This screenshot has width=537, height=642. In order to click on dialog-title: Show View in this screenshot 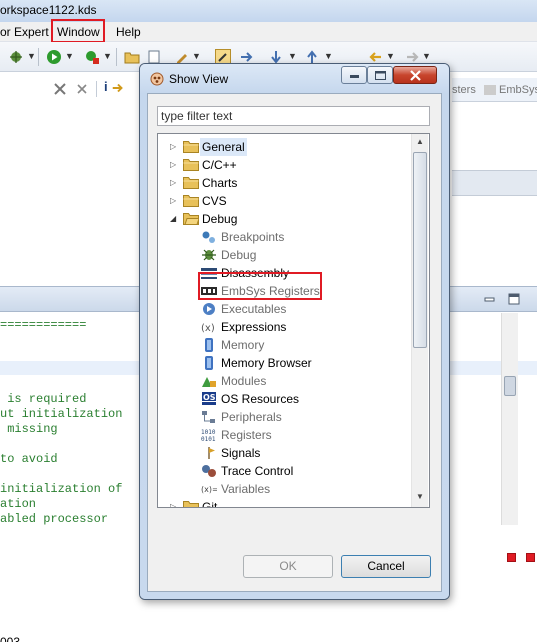, I will do `click(199, 79)`.